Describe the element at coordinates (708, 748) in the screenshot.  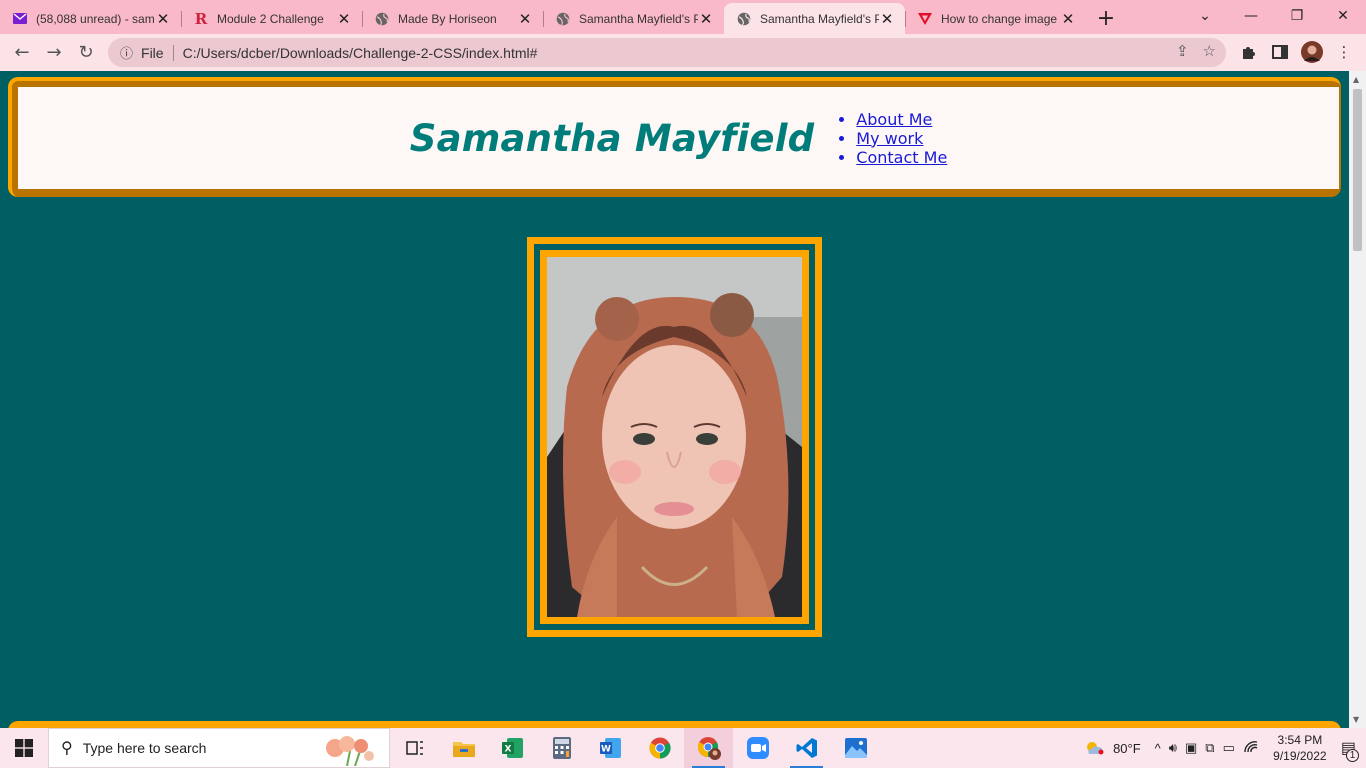
I see `chrome-profile-icon` at that location.